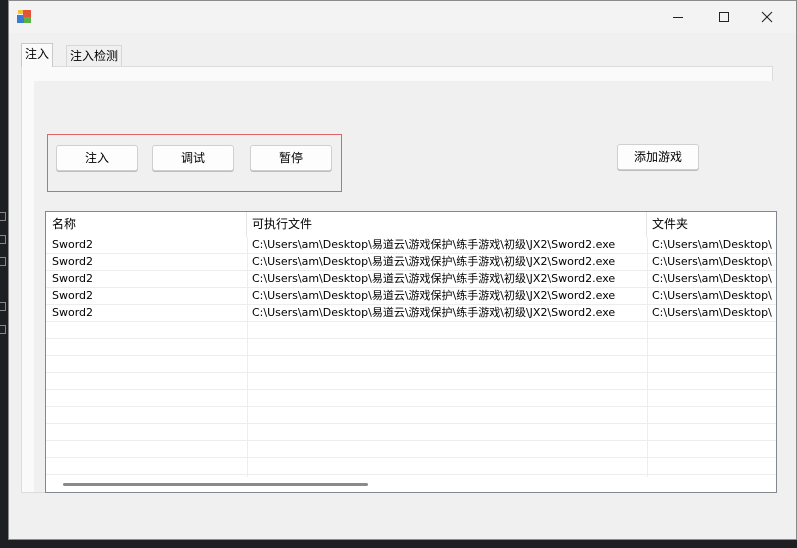 The width and height of the screenshot is (797, 548). I want to click on column-header-name: 名称, so click(146, 224).